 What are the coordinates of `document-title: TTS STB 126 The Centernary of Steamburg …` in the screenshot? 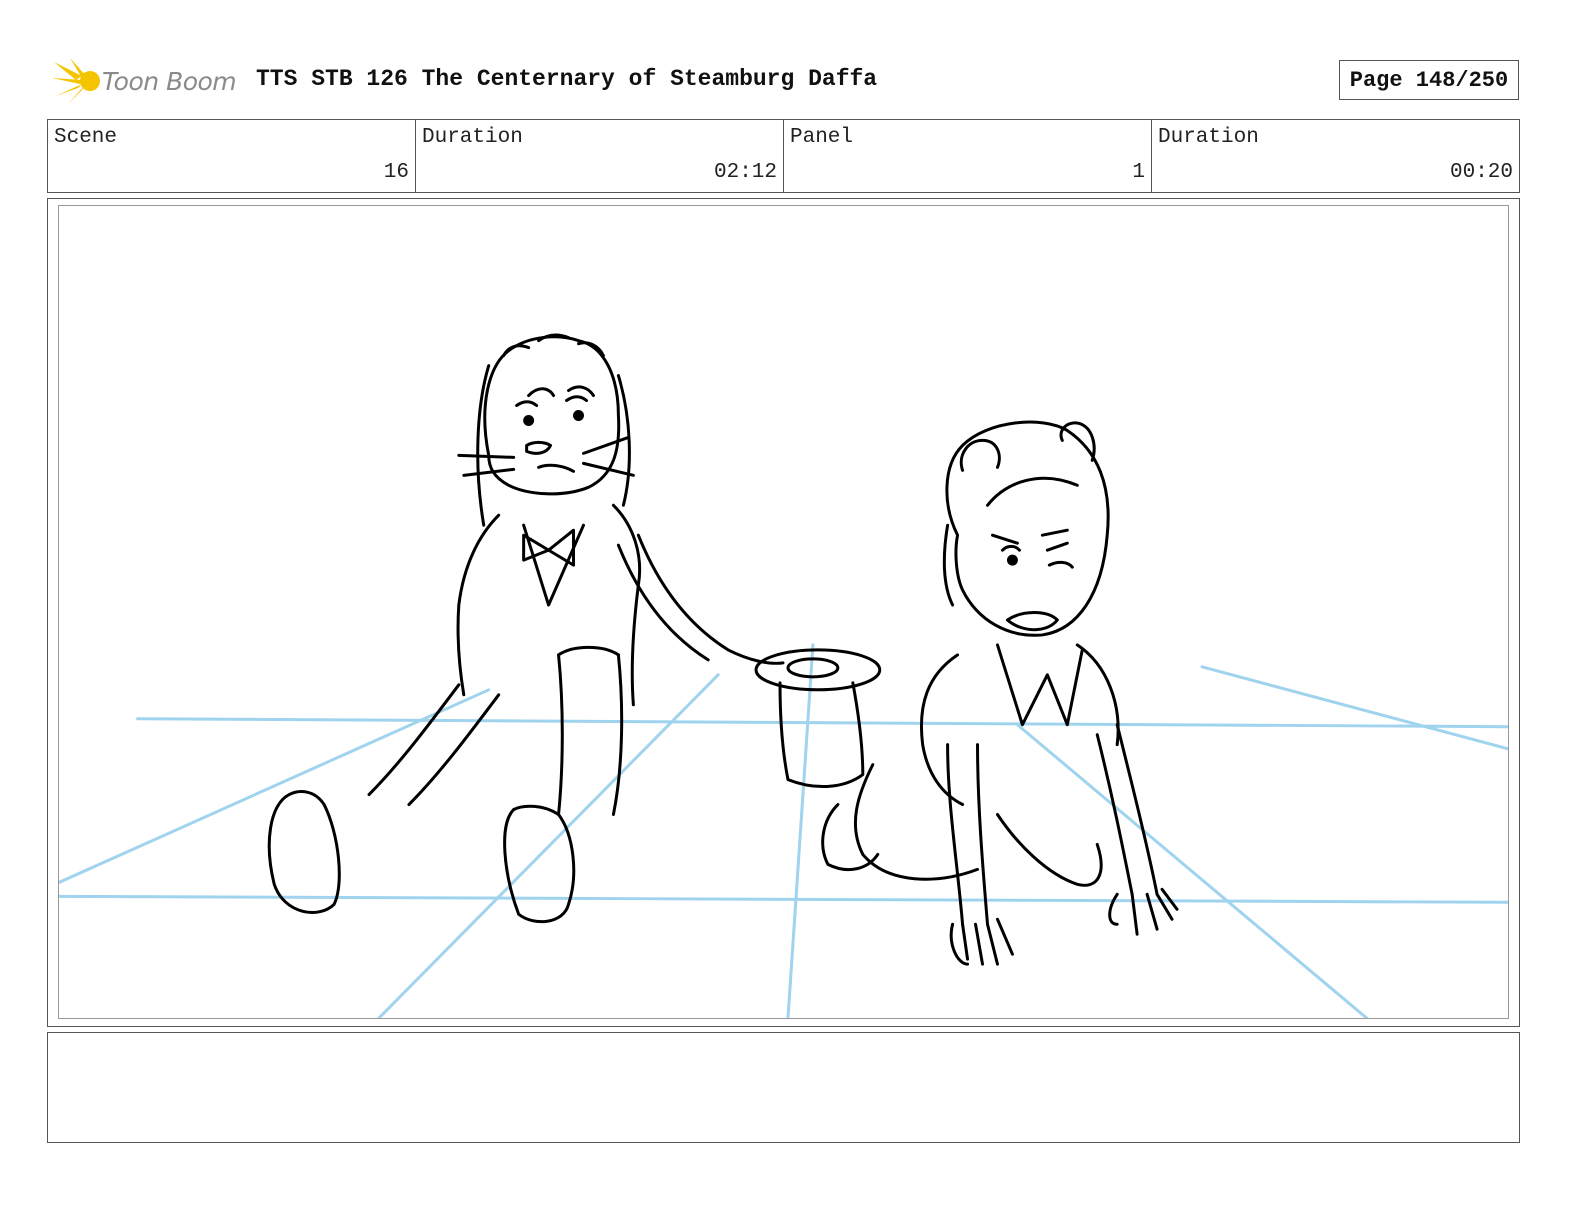 It's located at (567, 79).